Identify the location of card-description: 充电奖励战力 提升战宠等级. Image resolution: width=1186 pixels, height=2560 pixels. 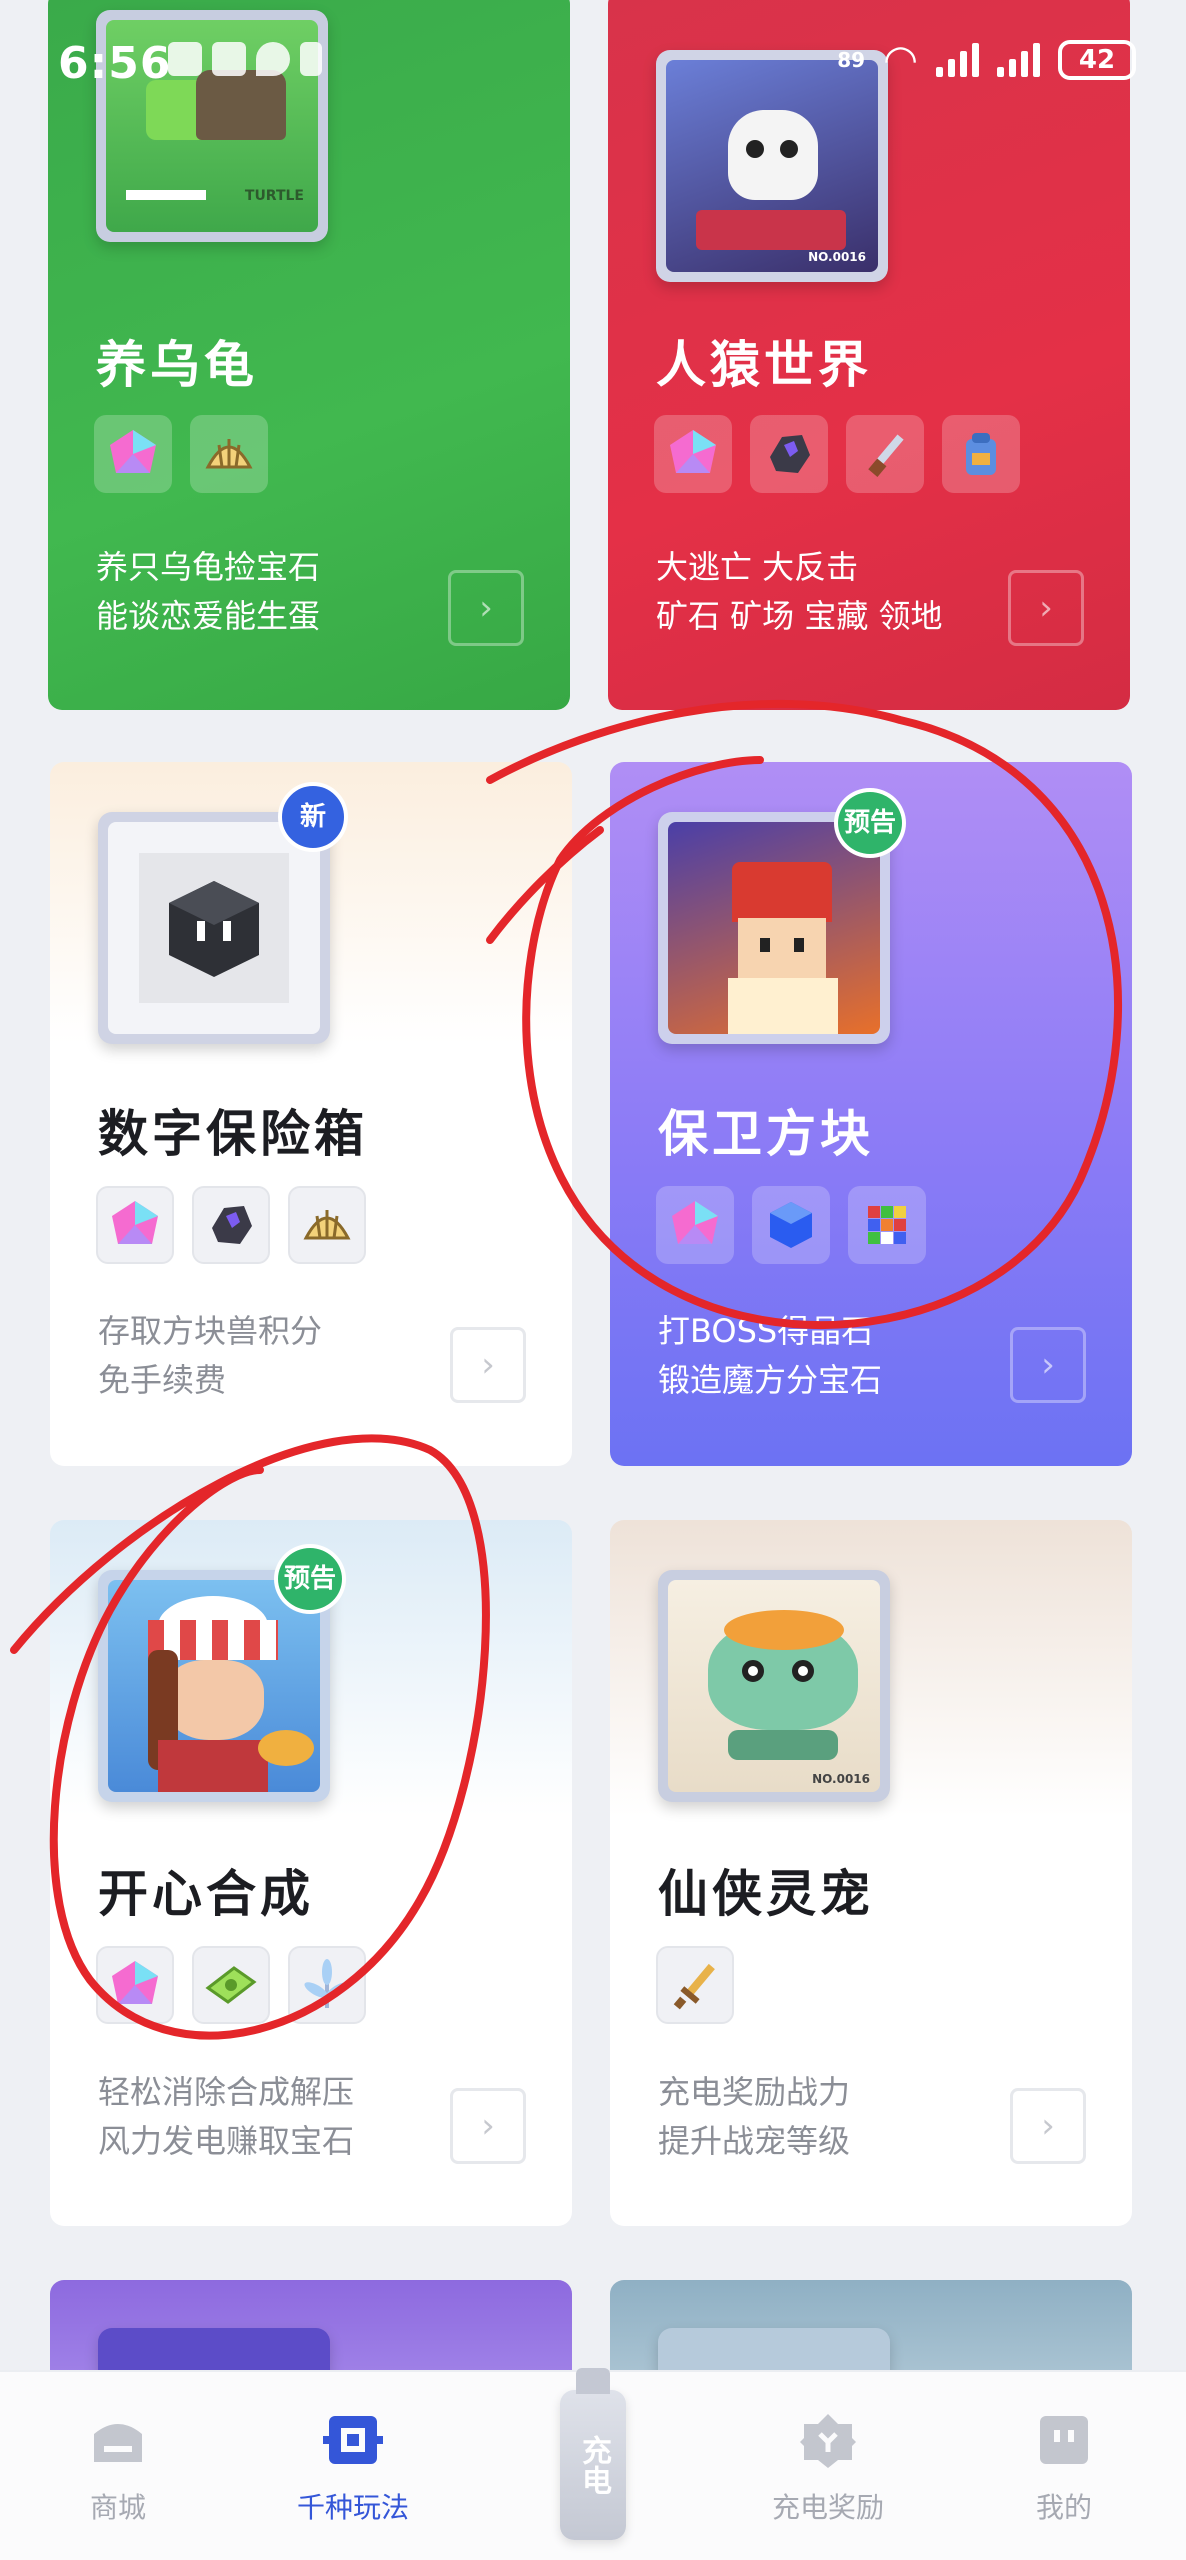
(754, 2117).